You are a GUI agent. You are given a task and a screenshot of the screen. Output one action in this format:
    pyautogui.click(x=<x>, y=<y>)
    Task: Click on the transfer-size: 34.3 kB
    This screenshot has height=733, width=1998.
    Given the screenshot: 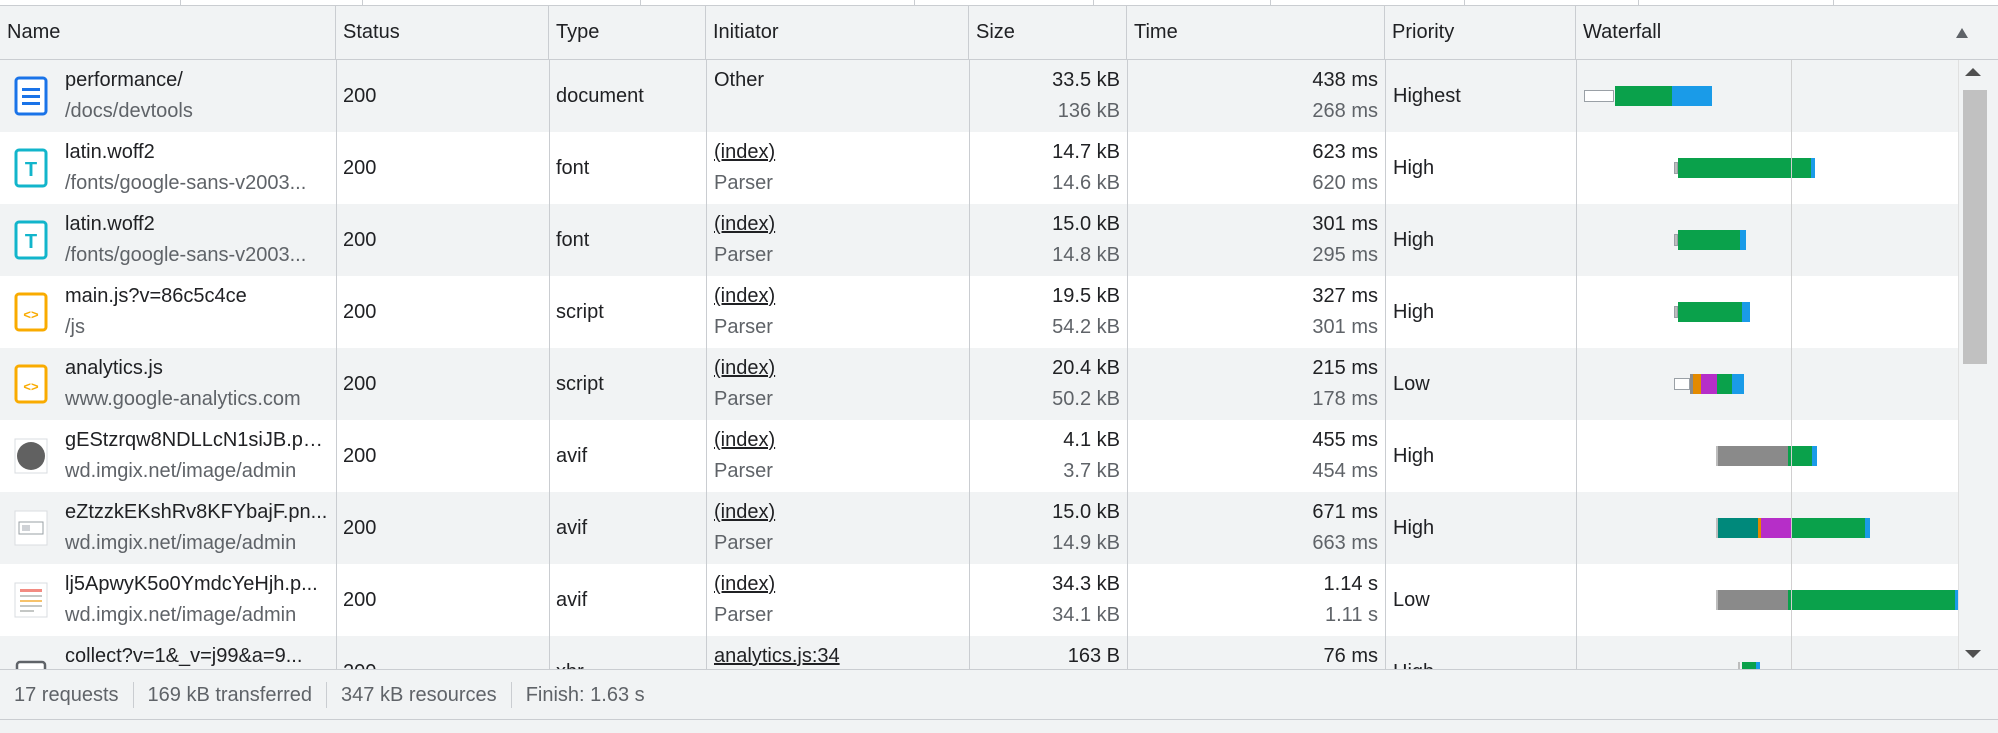 What is the action you would take?
    pyautogui.click(x=1086, y=584)
    